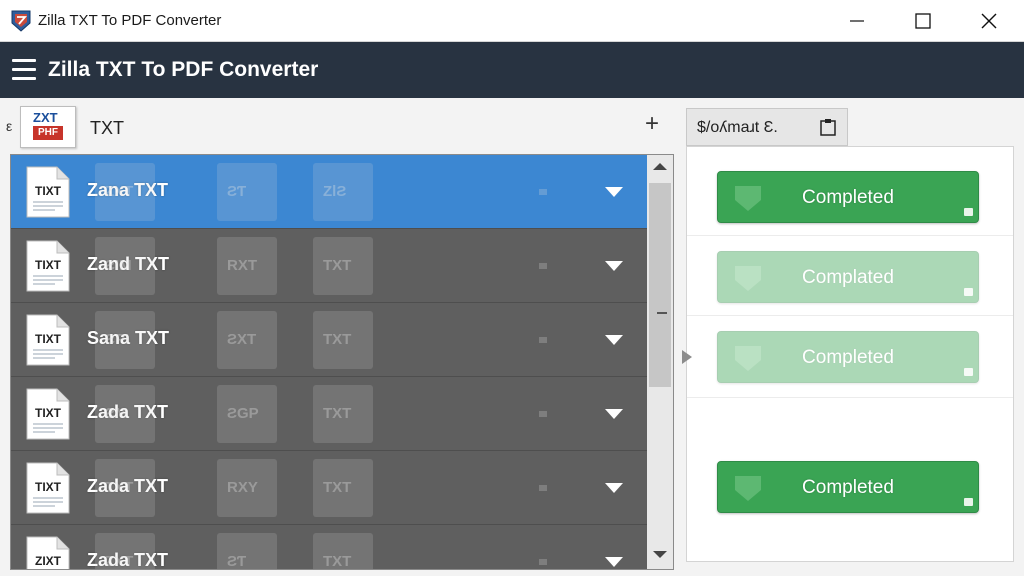  Describe the element at coordinates (9, 126) in the screenshot. I see `header-bullet: ε` at that location.